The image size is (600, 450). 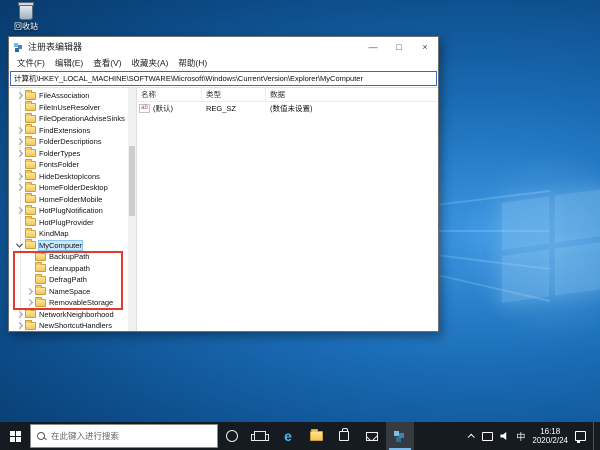 What do you see at coordinates (400, 436) in the screenshot?
I see `registry-editor-taskbar-button` at bounding box center [400, 436].